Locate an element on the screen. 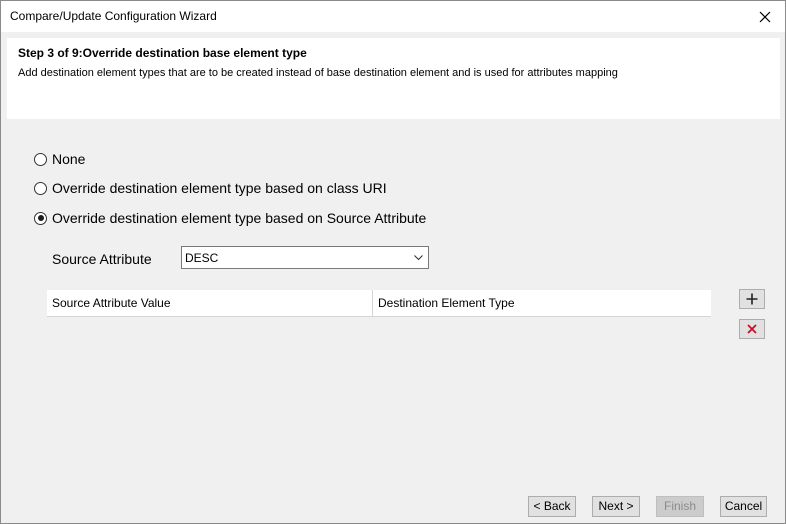 The height and width of the screenshot is (524, 786). next-button: Next > is located at coordinates (616, 506).